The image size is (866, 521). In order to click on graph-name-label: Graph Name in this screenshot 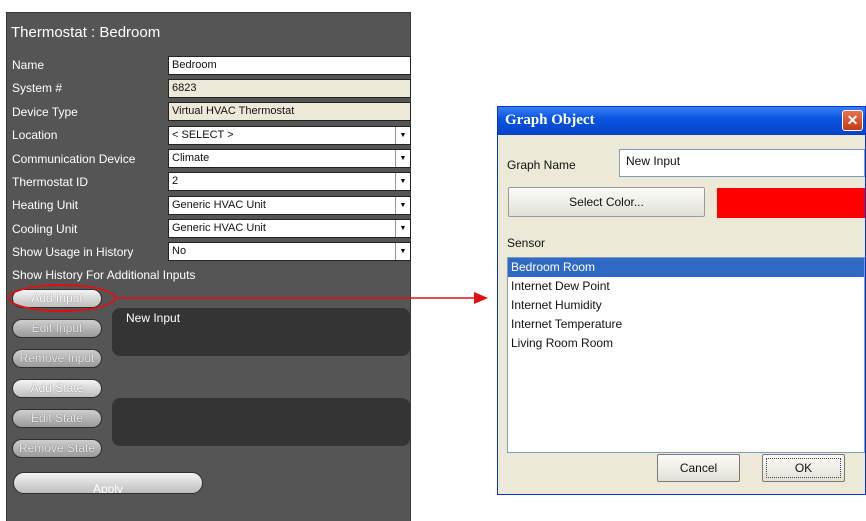, I will do `click(541, 165)`.